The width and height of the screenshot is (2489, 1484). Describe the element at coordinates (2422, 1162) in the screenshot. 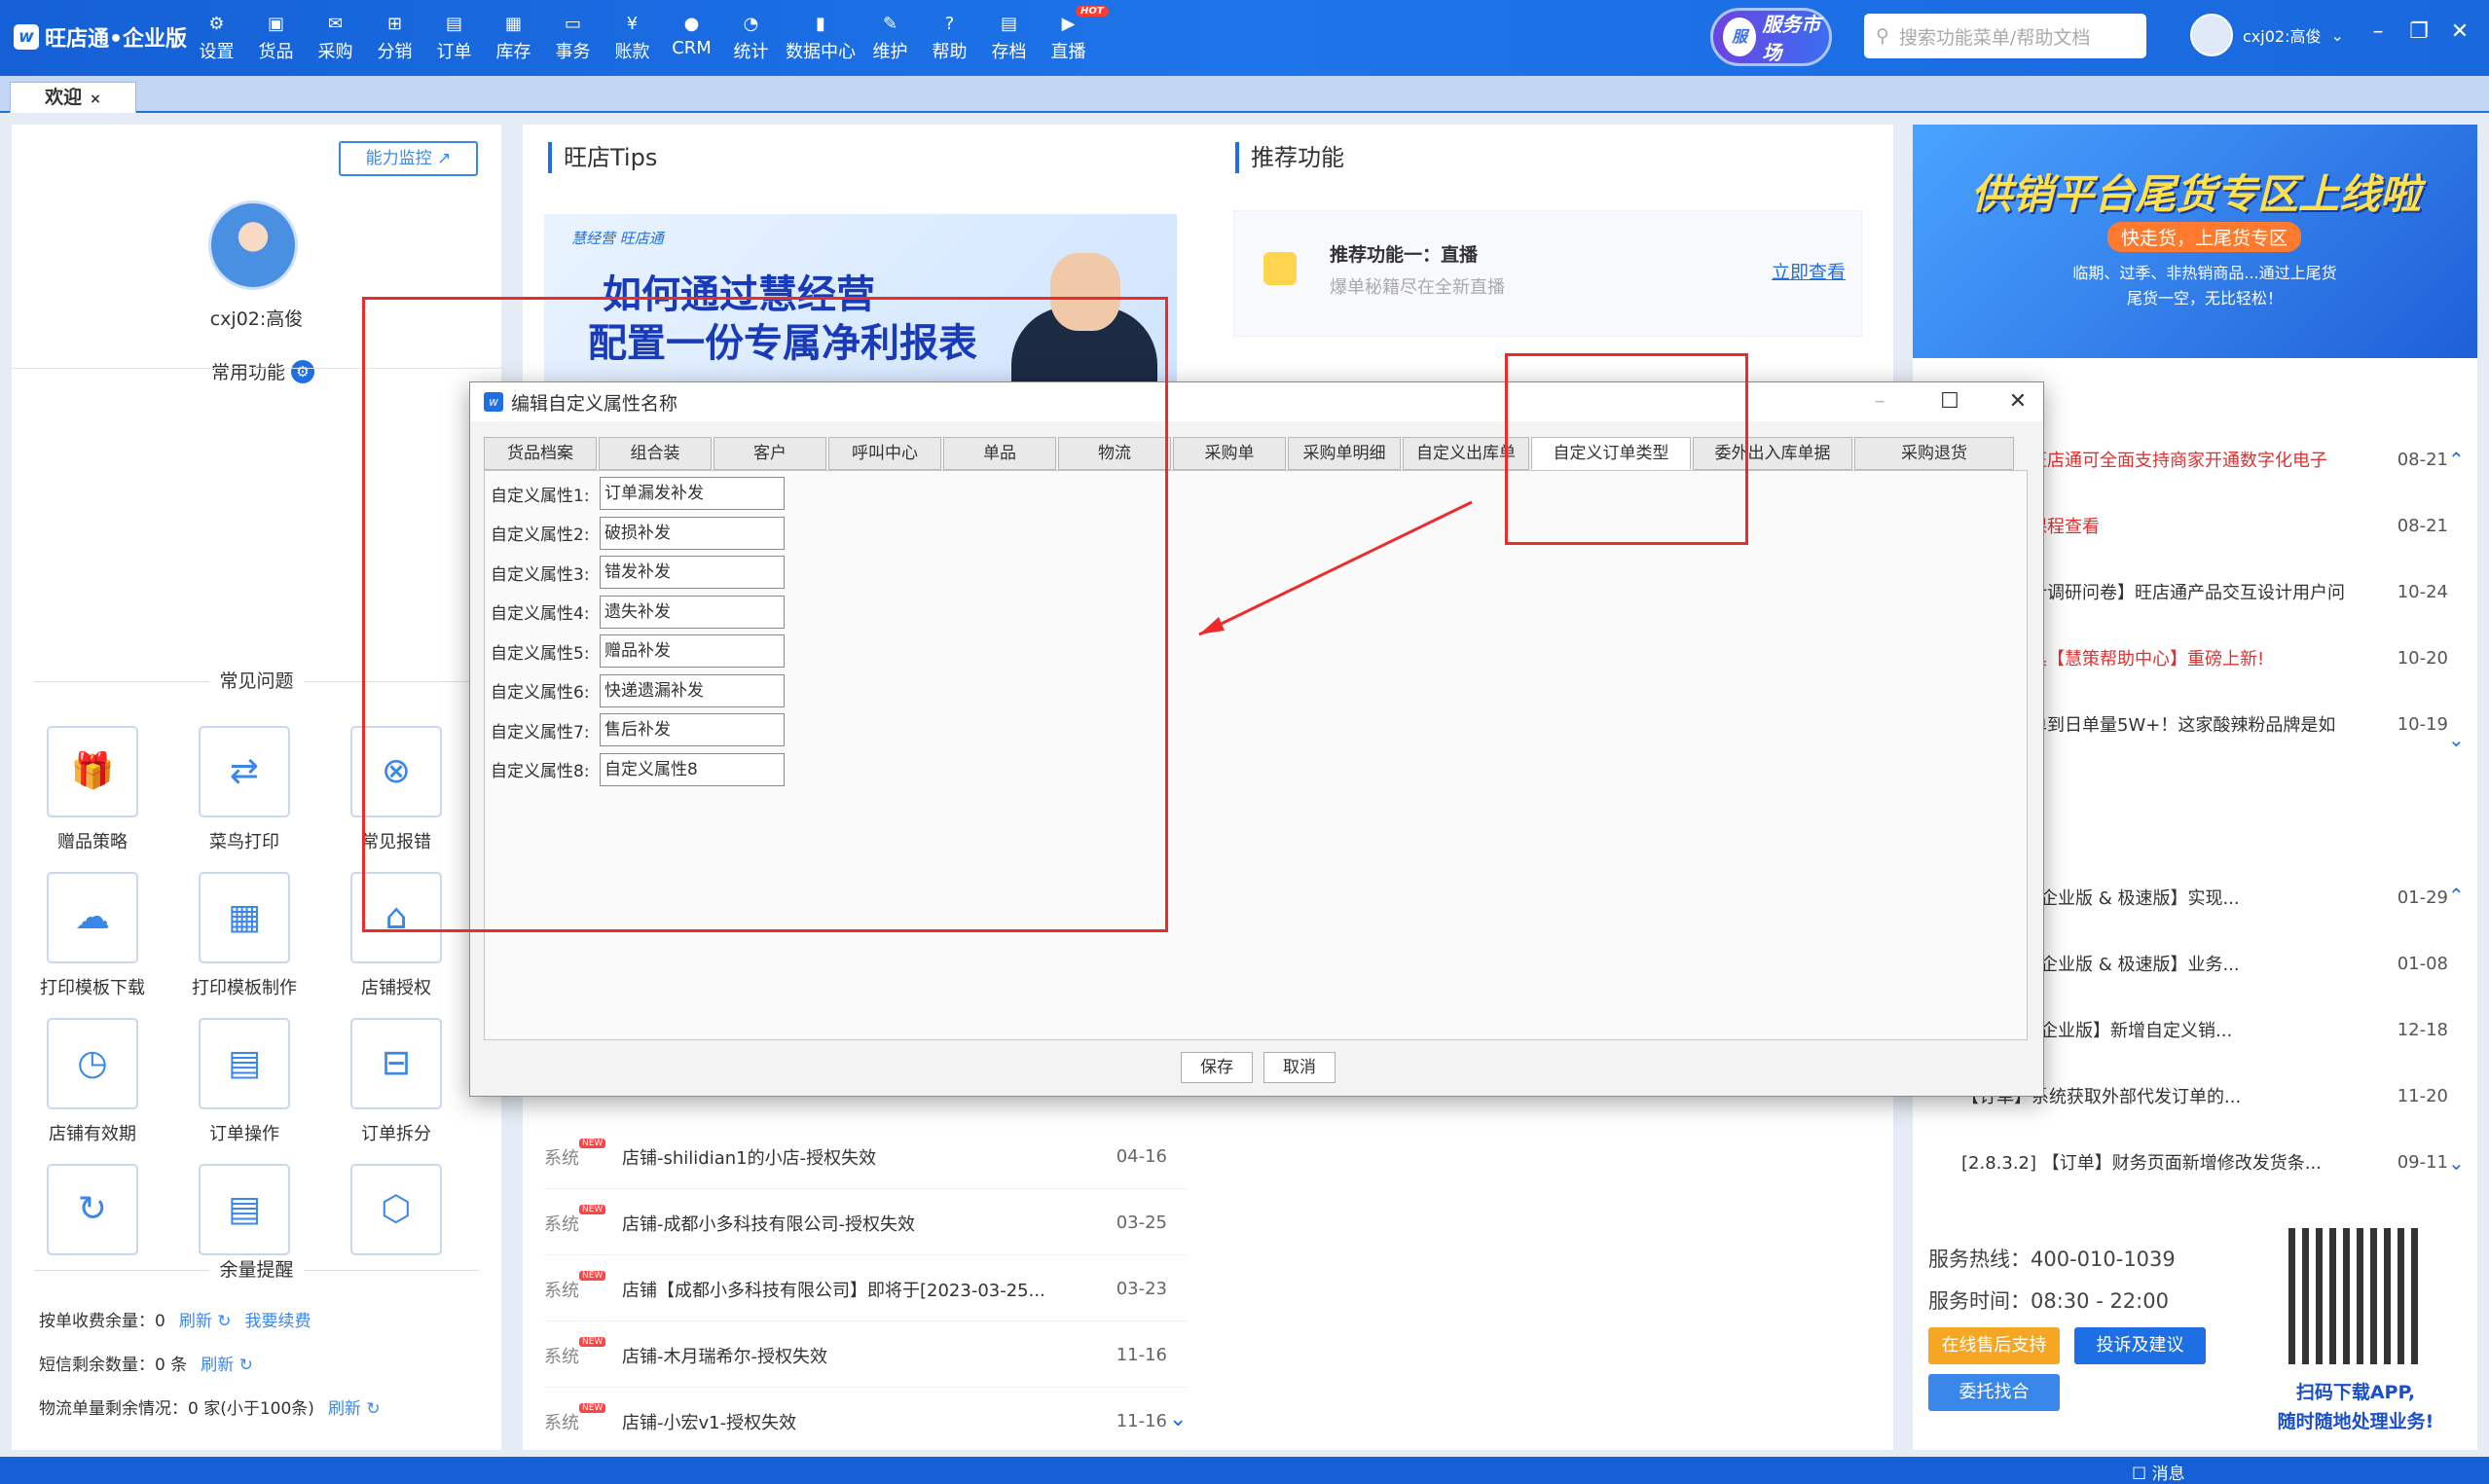

I see `news2-date-4: 09-11` at that location.